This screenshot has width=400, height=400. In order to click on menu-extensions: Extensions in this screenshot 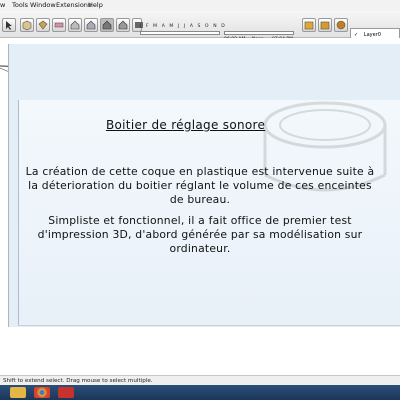, I will do `click(73, 5)`.